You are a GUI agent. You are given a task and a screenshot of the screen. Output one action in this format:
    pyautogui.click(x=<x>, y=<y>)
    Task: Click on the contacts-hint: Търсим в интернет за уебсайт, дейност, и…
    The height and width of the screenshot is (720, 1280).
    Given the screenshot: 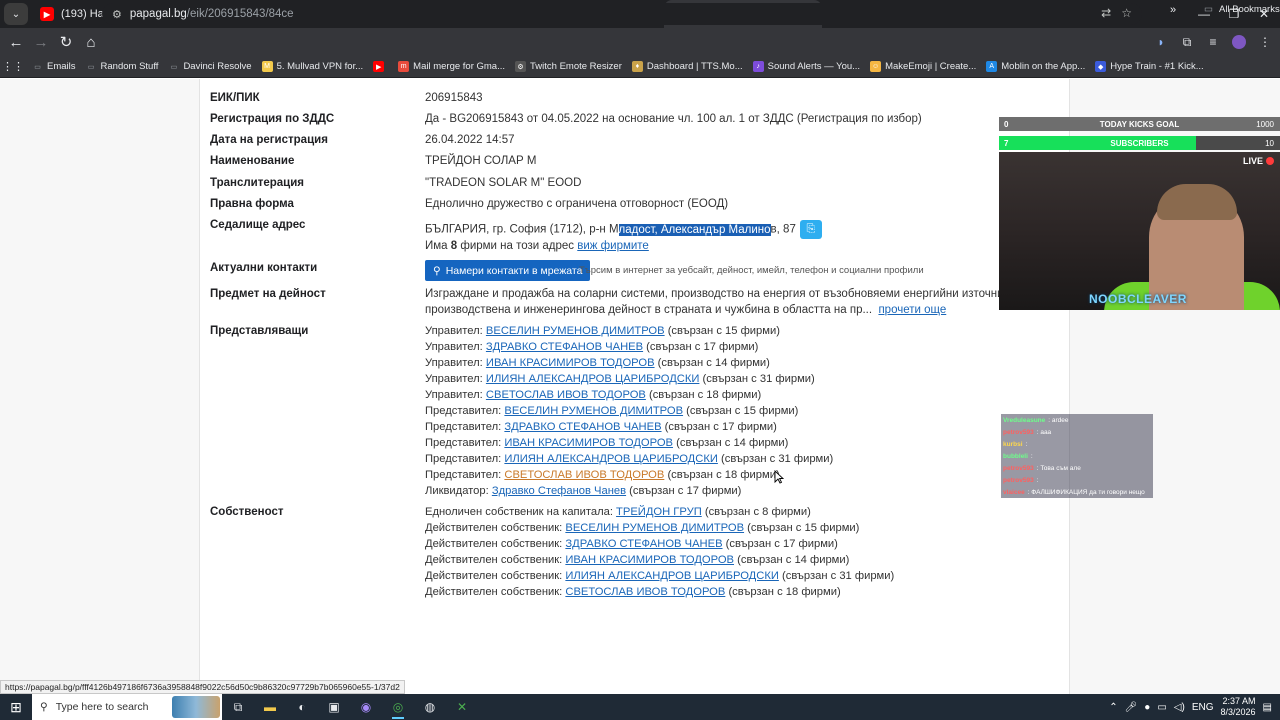 What is the action you would take?
    pyautogui.click(x=751, y=270)
    